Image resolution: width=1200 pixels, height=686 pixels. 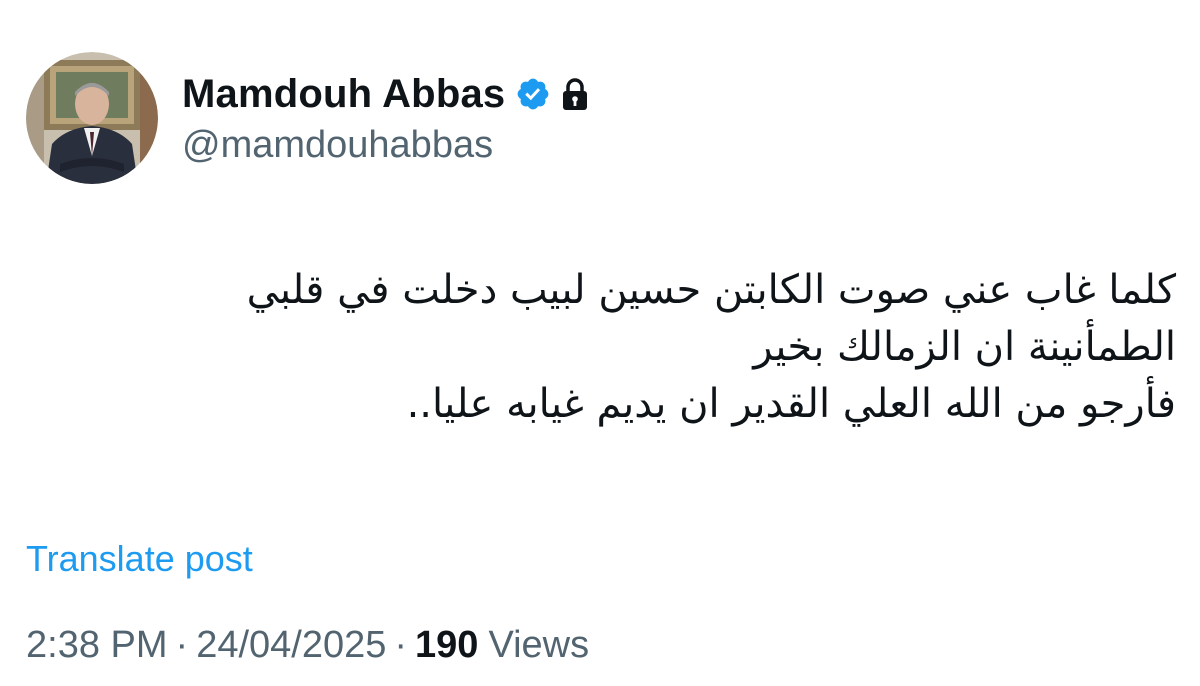 I want to click on author-display-name: Mamdouh Abbas, so click(x=343, y=94).